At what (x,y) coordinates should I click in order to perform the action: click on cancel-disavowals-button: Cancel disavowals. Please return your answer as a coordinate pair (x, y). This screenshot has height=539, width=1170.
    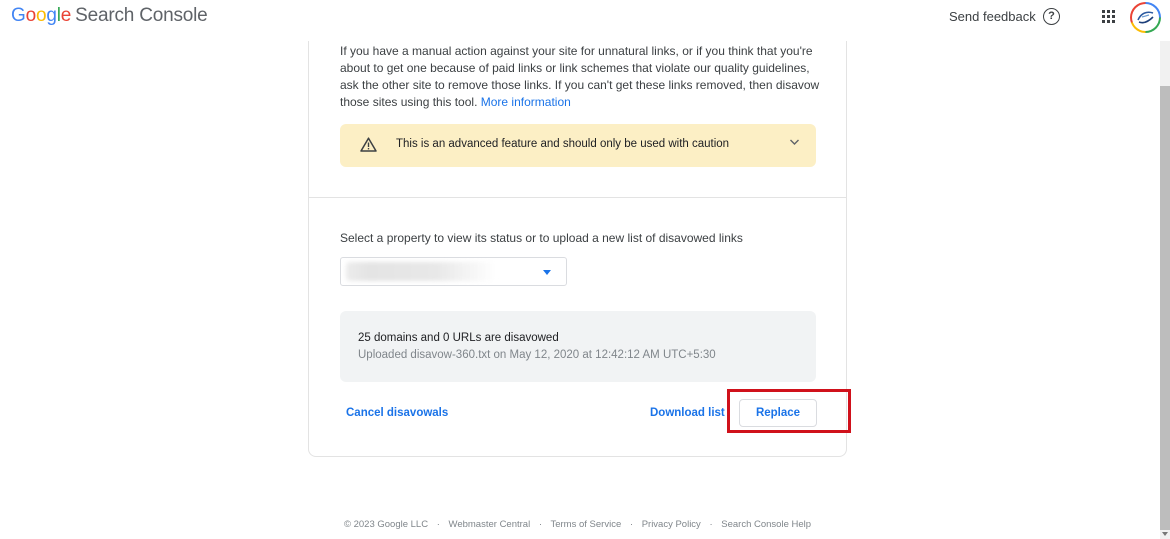
    Looking at the image, I should click on (397, 413).